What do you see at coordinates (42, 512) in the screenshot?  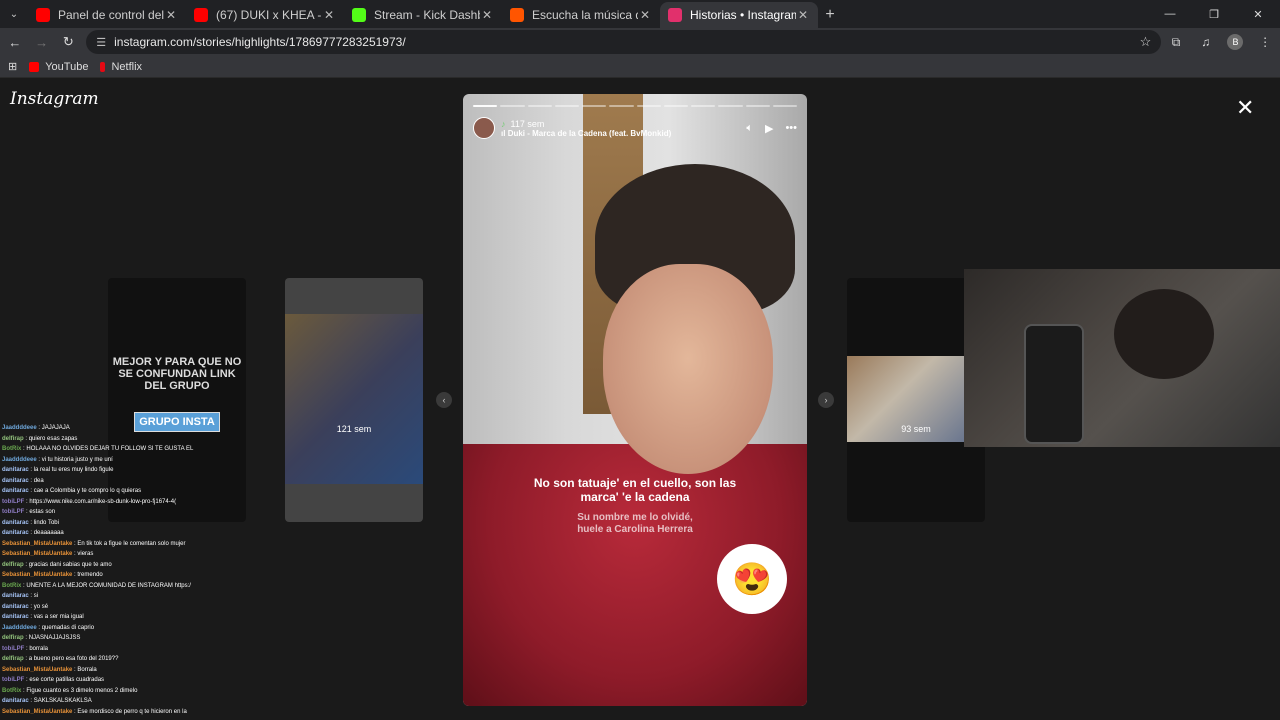 I see `chat-text: estas son` at bounding box center [42, 512].